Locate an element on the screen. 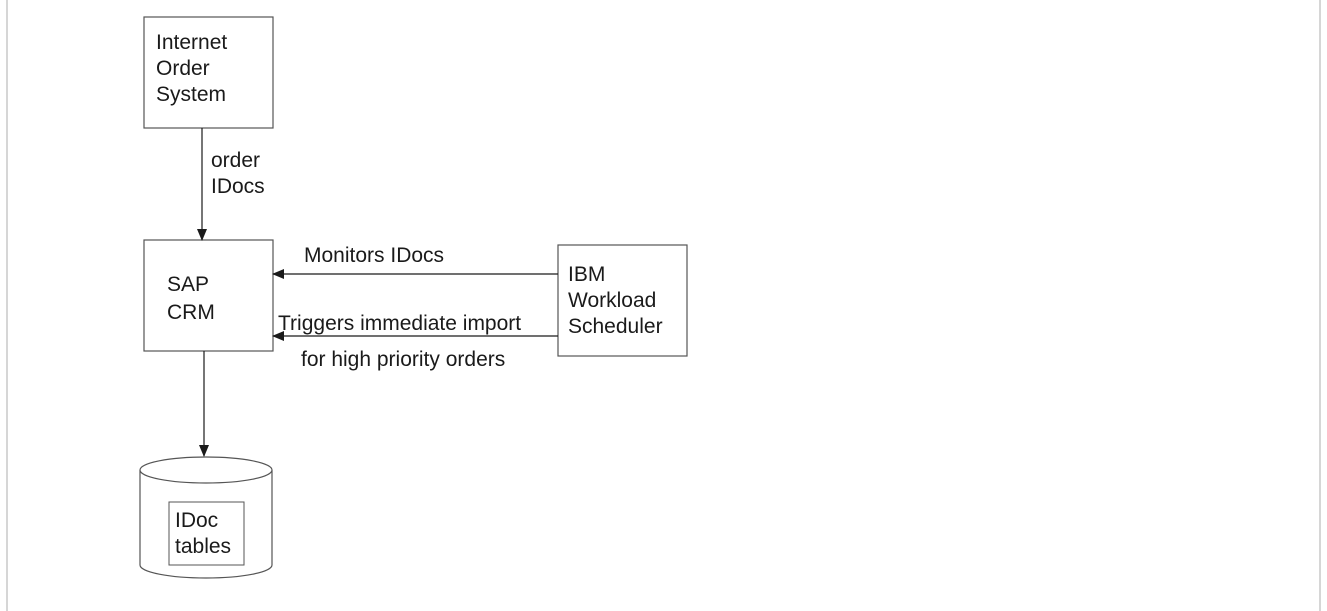  internet-order-system-label: Internet Order System is located at coordinates (192, 68).